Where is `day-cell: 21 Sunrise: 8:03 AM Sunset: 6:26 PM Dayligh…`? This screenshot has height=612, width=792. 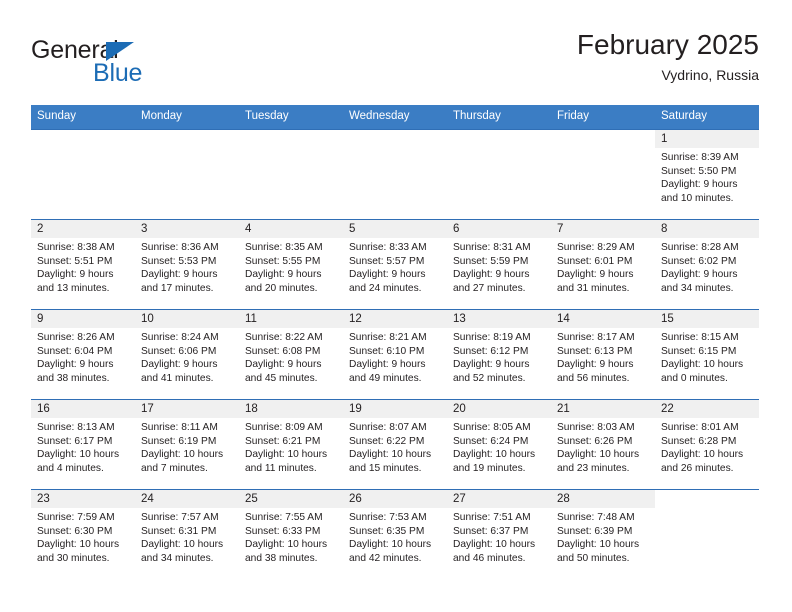 day-cell: 21 Sunrise: 8:03 AM Sunset: 6:26 PM Dayligh… is located at coordinates (603, 444).